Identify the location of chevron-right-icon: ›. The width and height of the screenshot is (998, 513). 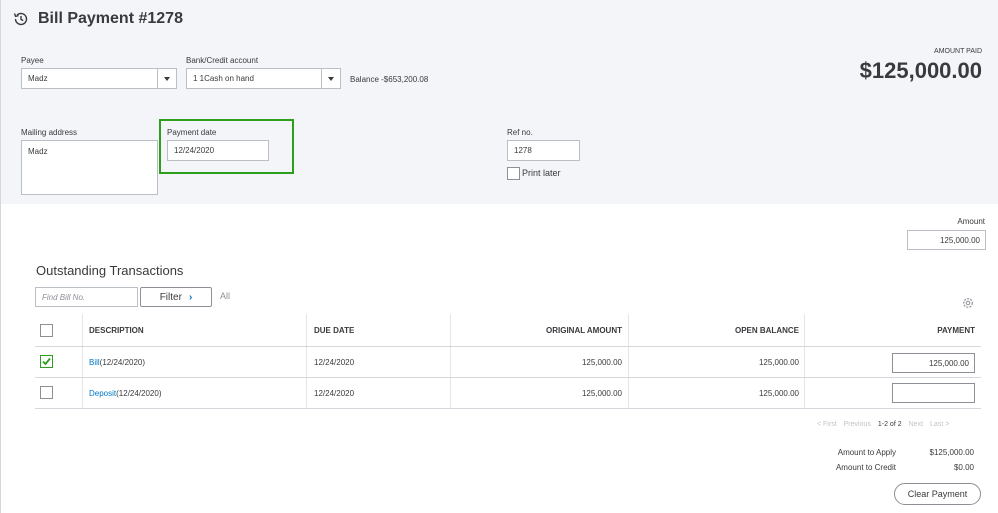
(190, 297).